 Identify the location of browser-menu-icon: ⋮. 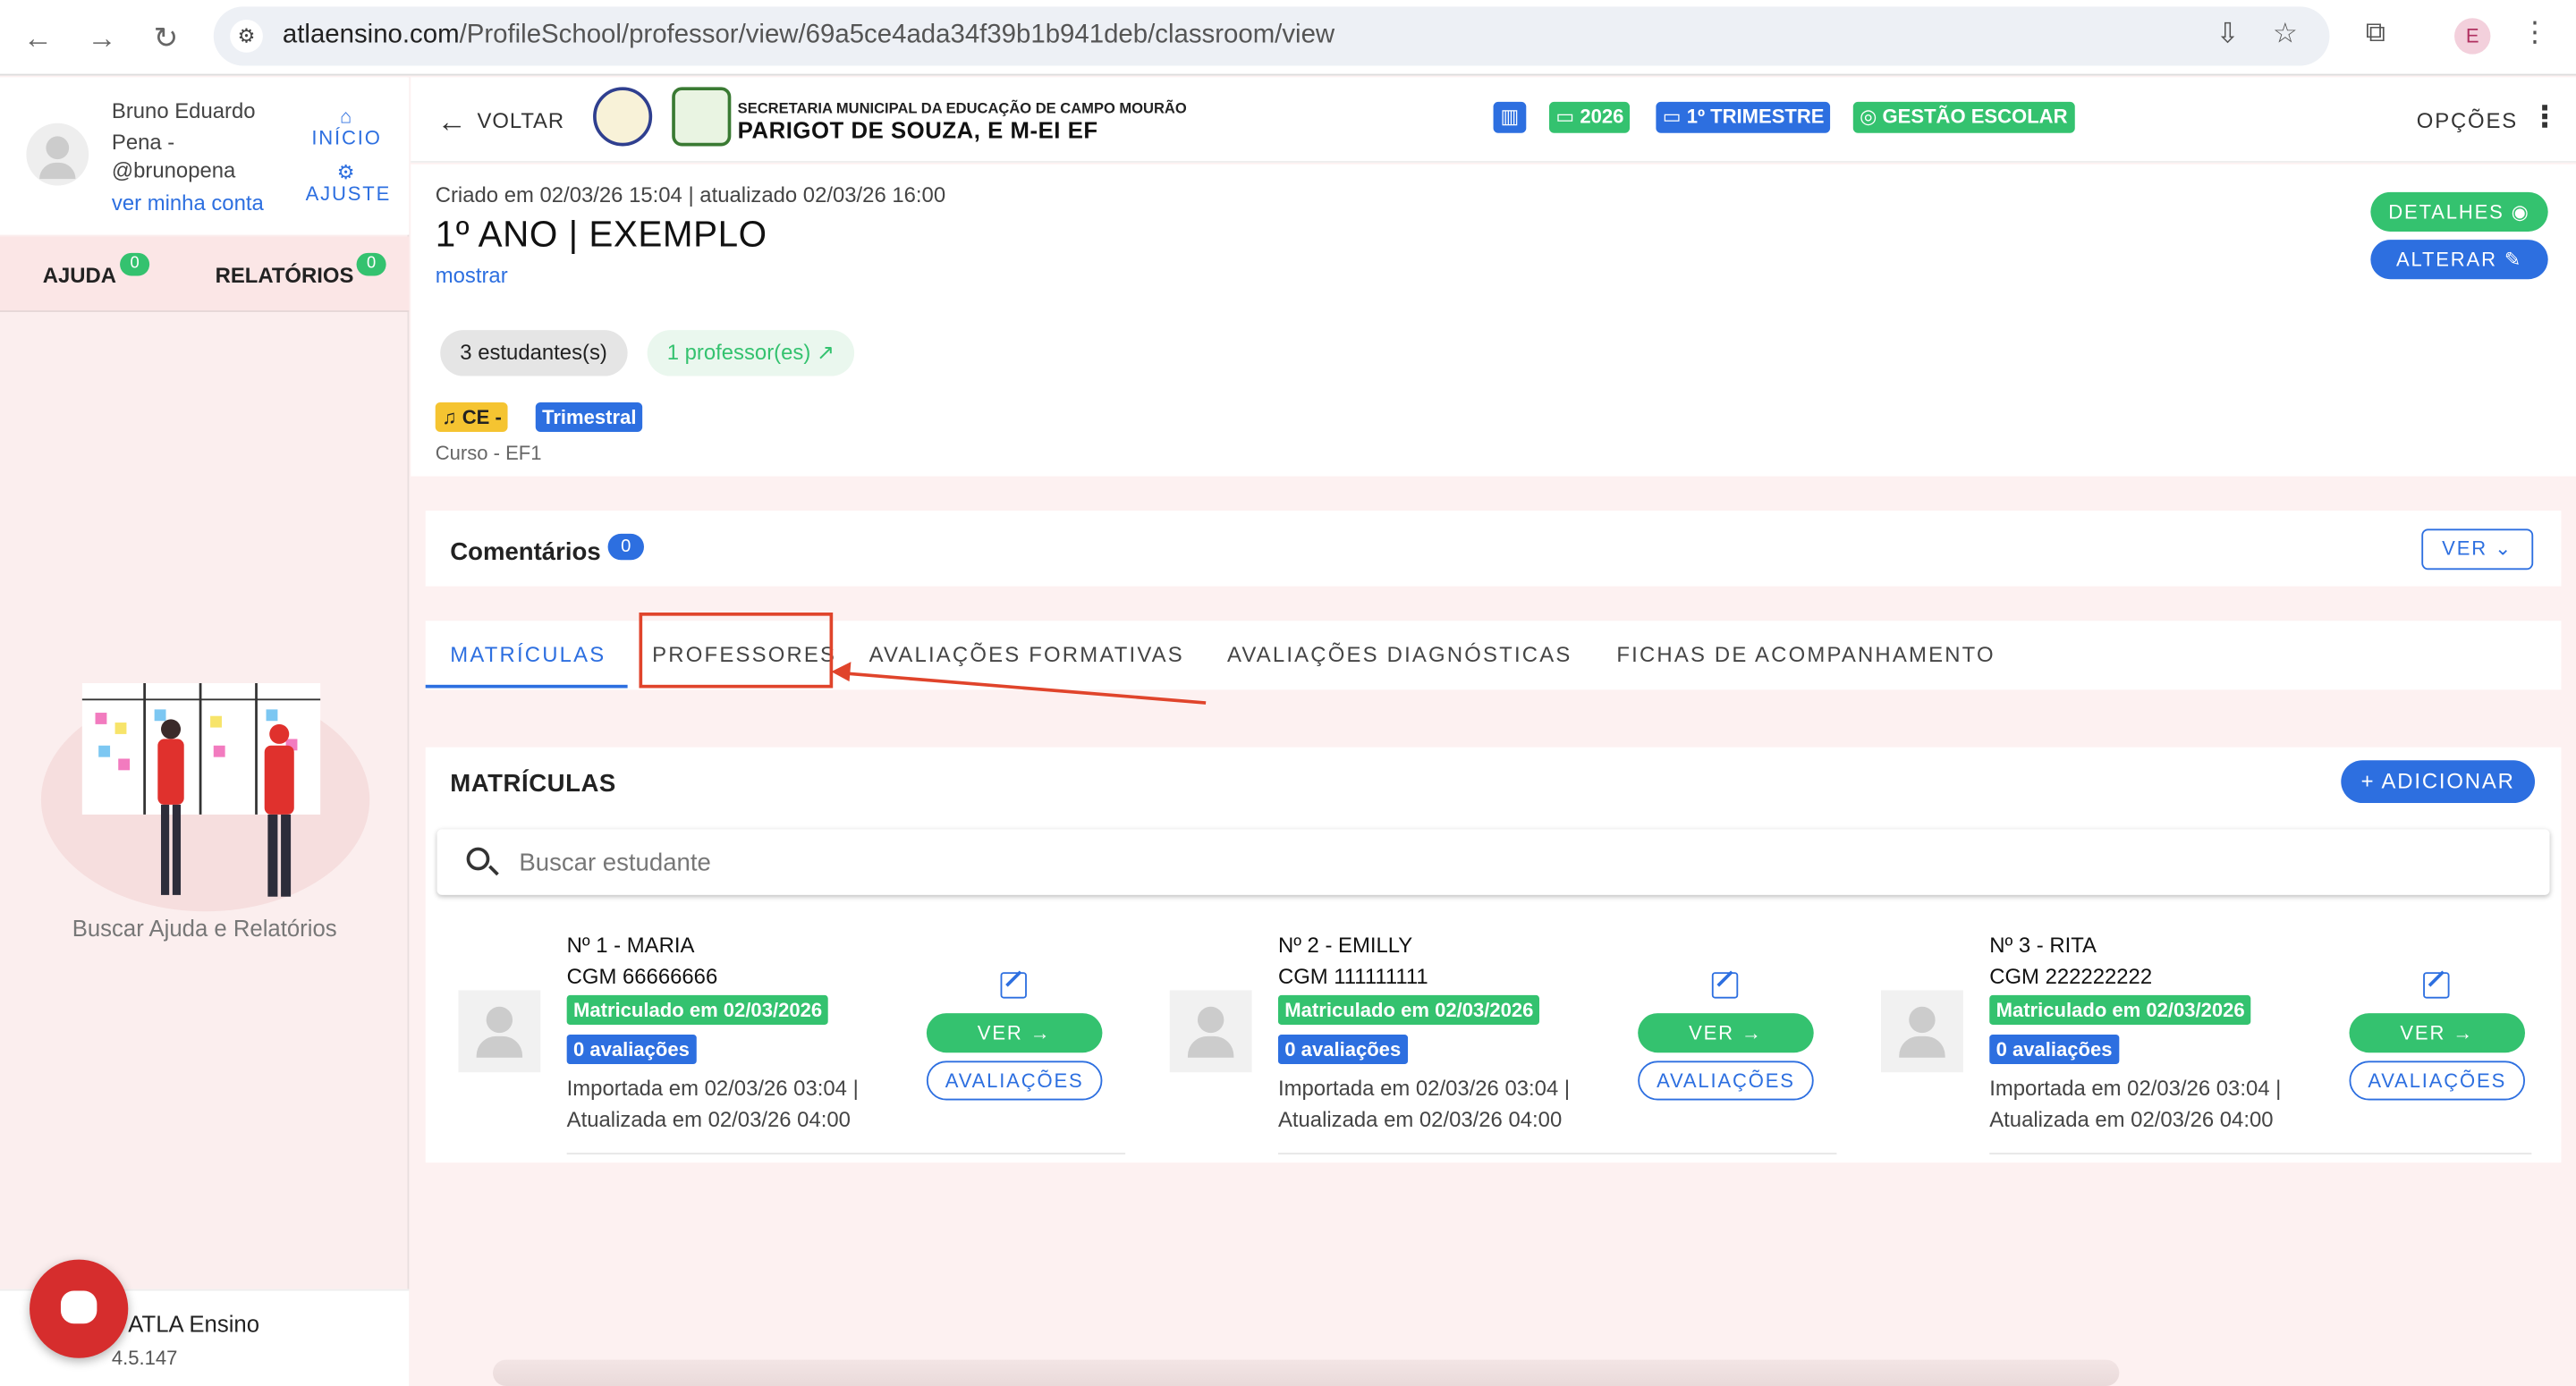
(2535, 32).